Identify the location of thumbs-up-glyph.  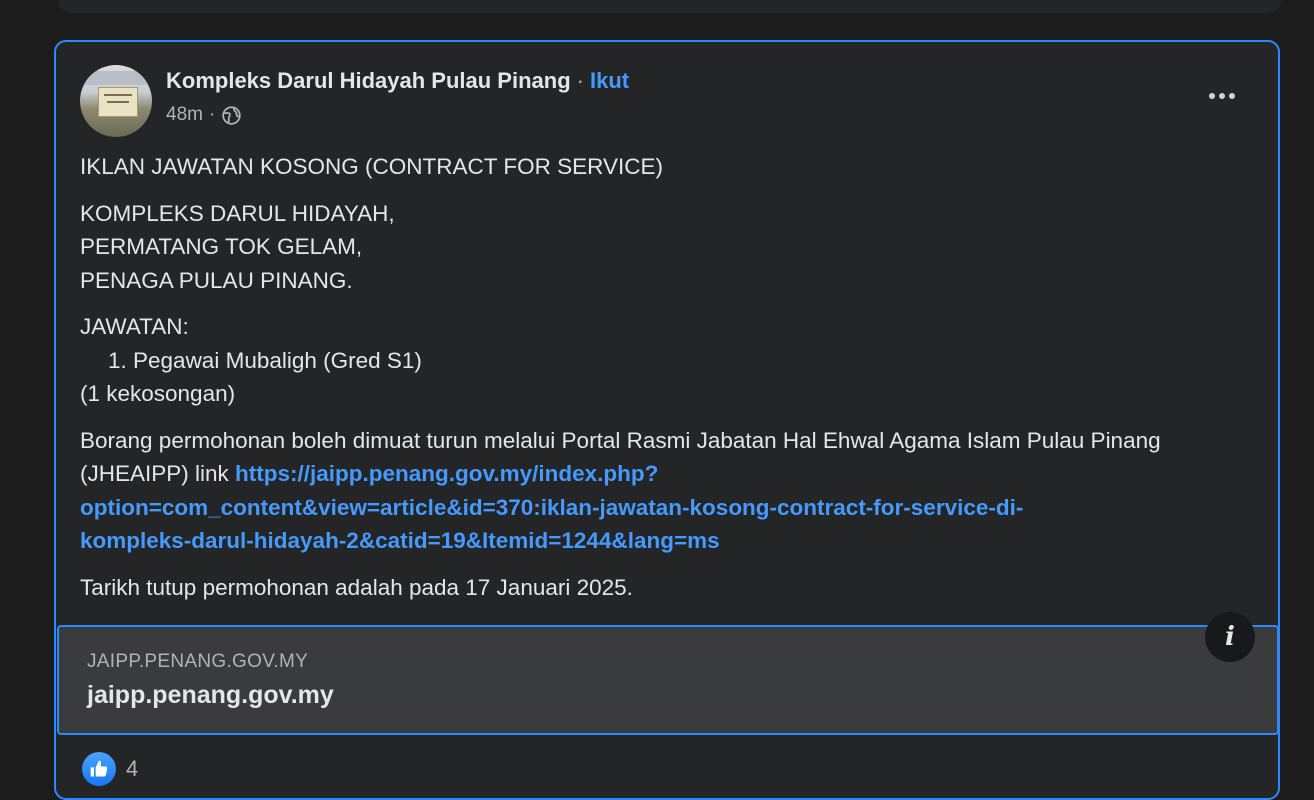
(99, 768).